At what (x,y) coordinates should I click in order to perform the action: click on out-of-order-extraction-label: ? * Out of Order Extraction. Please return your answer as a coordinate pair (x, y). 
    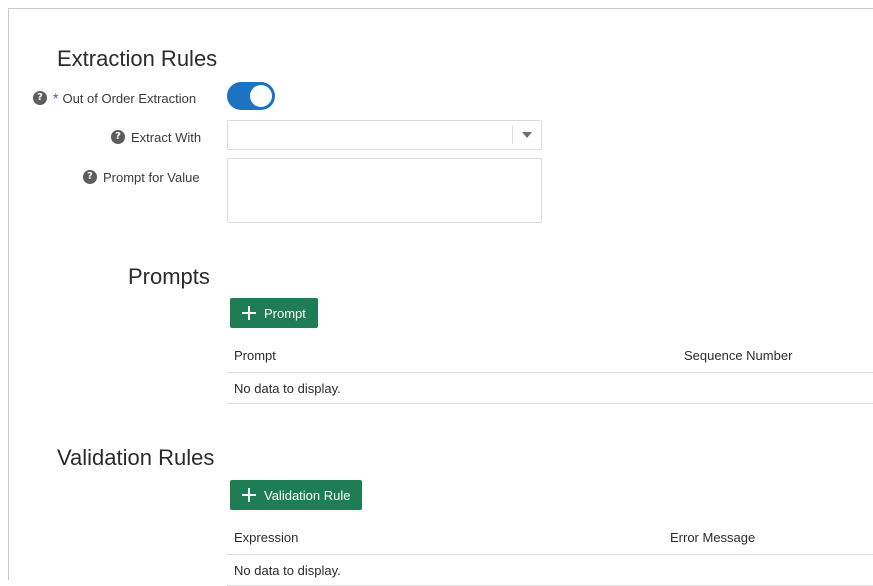
    Looking at the image, I should click on (114, 98).